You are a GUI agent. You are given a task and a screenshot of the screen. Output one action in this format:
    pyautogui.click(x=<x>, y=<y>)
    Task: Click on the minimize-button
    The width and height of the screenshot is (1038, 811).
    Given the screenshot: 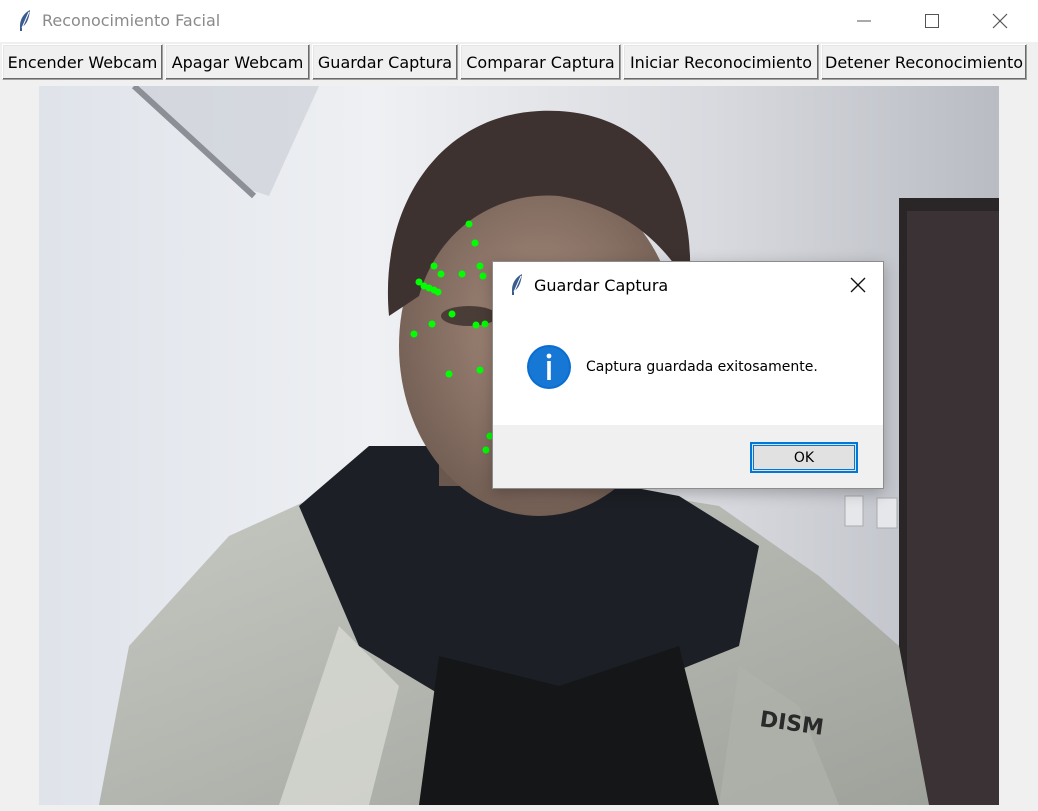 What is the action you would take?
    pyautogui.click(x=864, y=21)
    